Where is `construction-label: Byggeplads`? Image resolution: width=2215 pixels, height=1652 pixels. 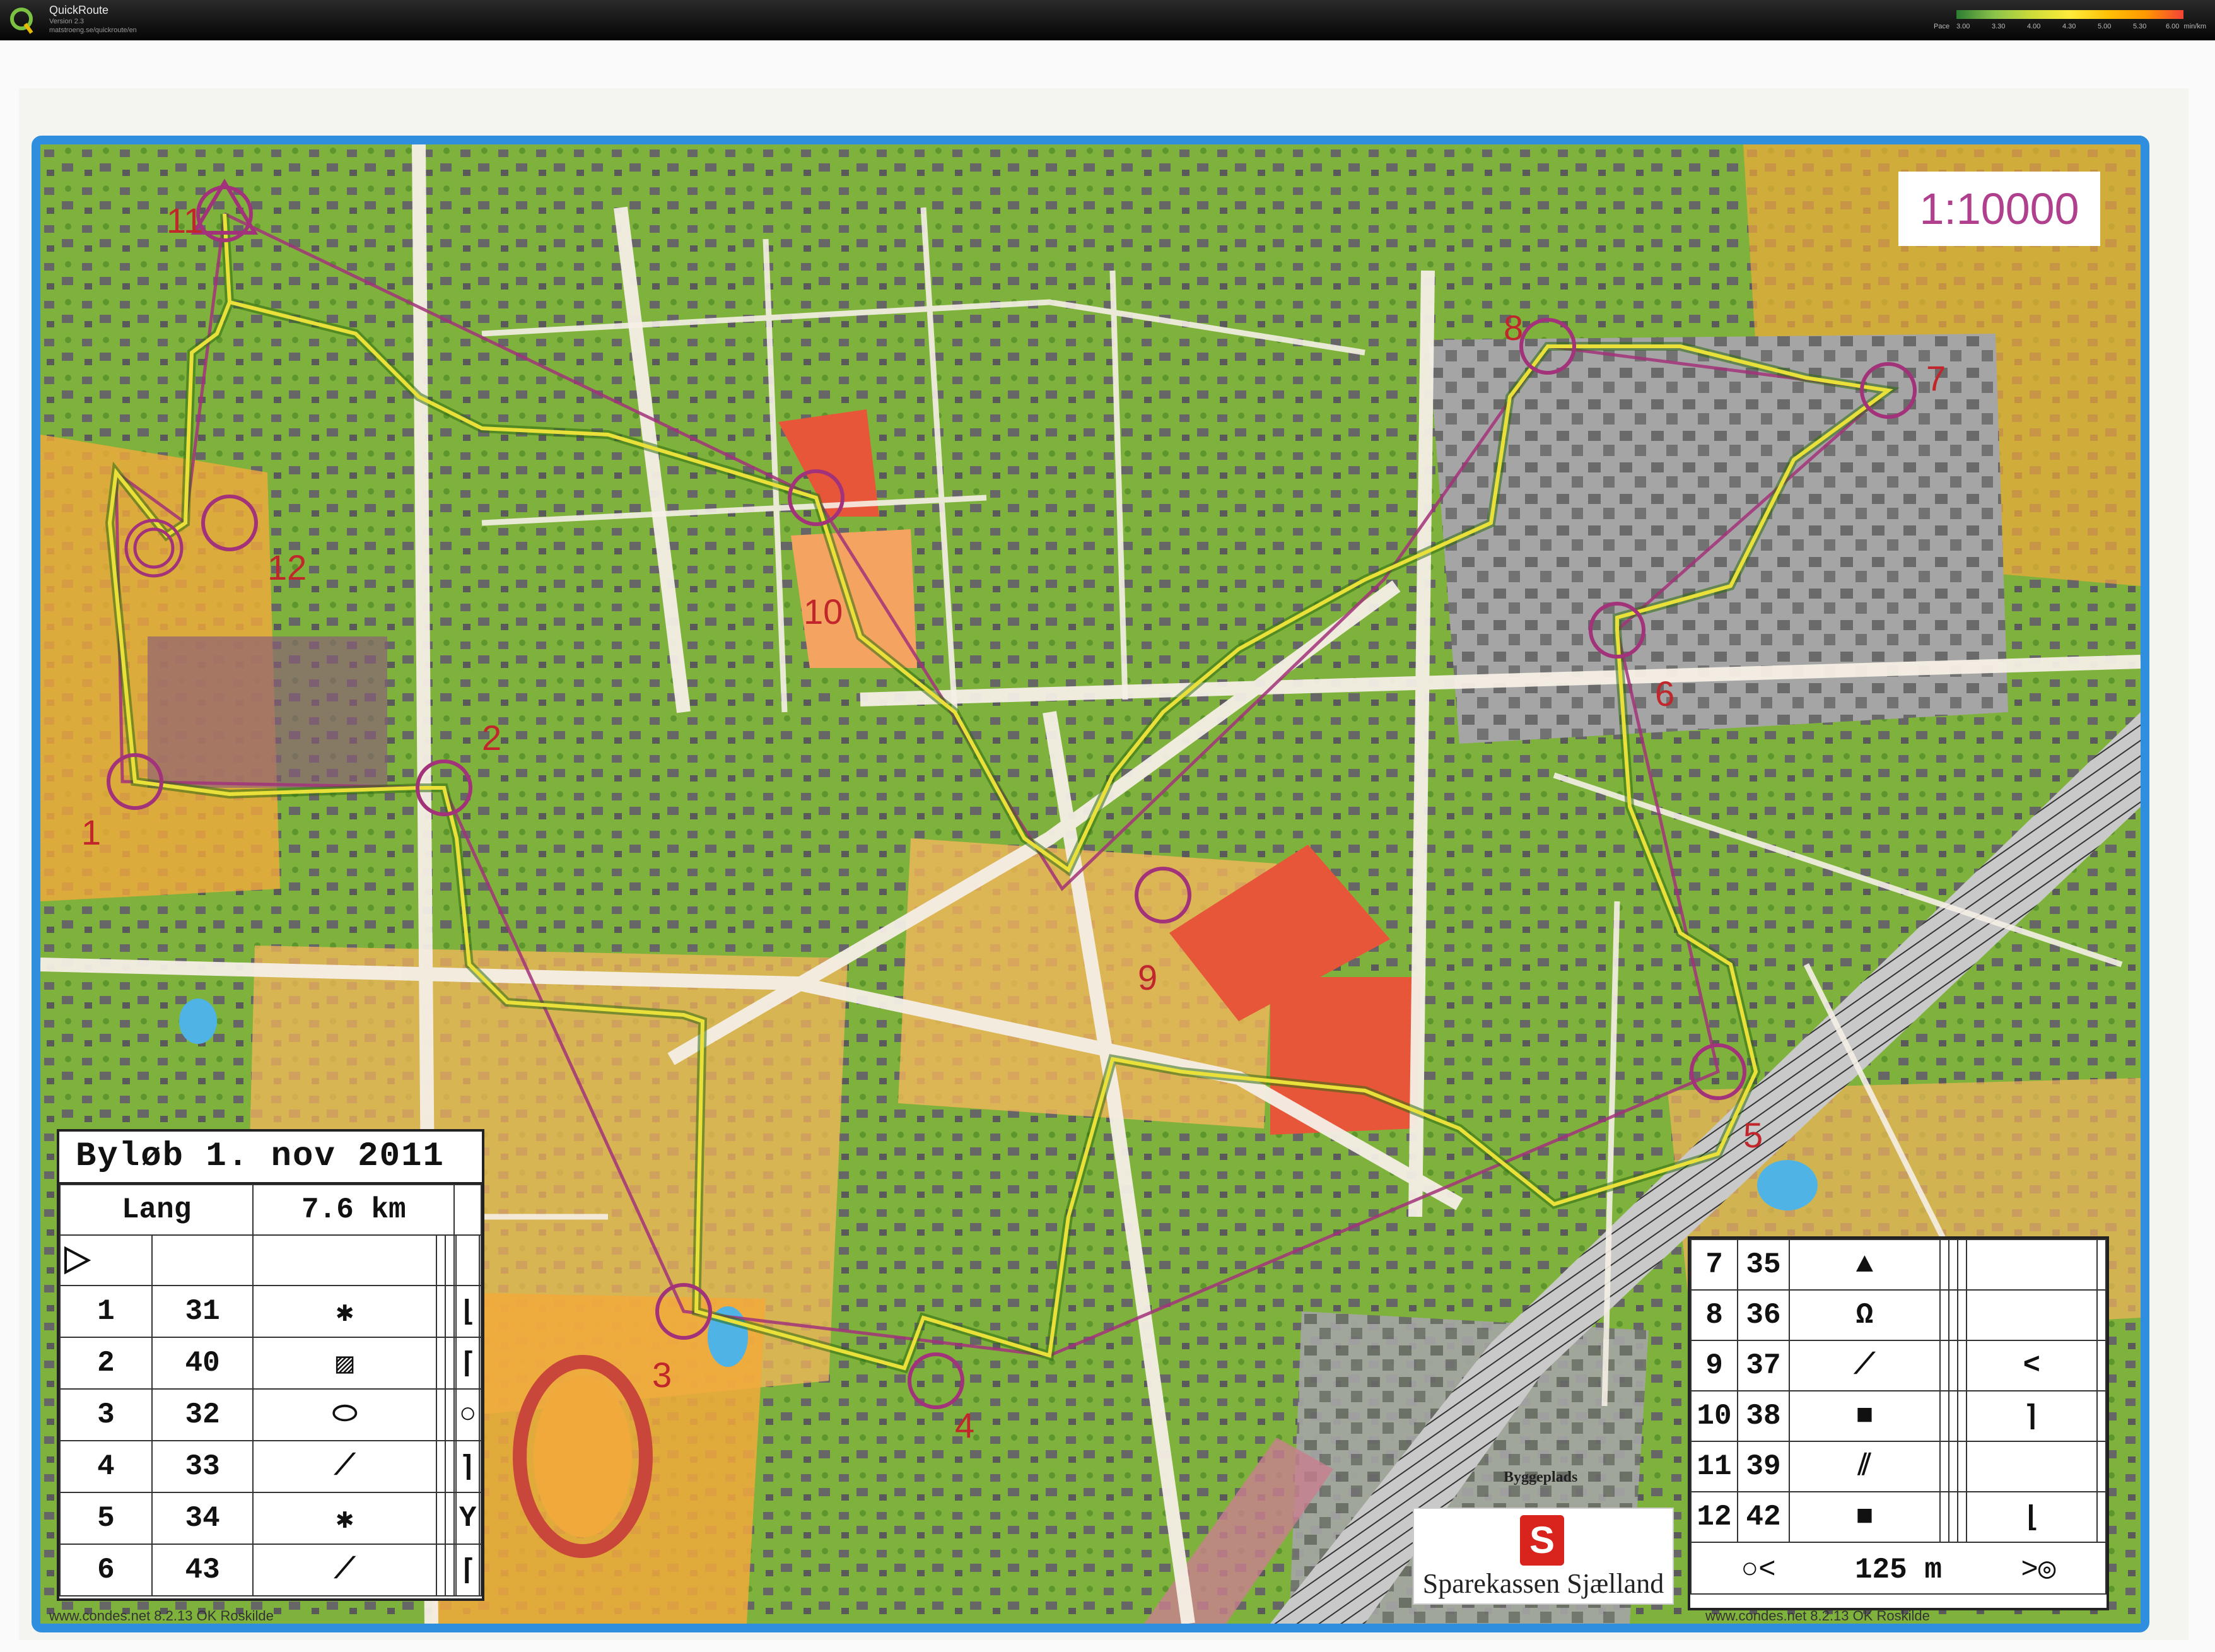
construction-label: Byggeplads is located at coordinates (1541, 1477).